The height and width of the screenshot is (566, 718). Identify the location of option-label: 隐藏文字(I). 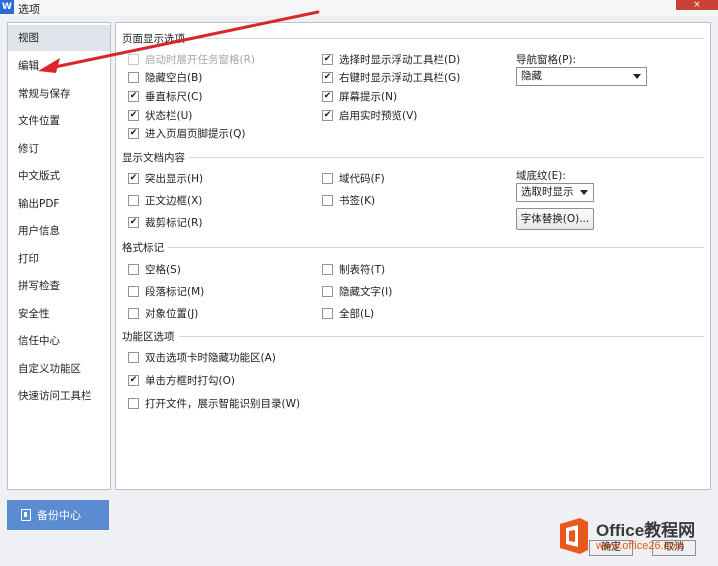
(366, 292).